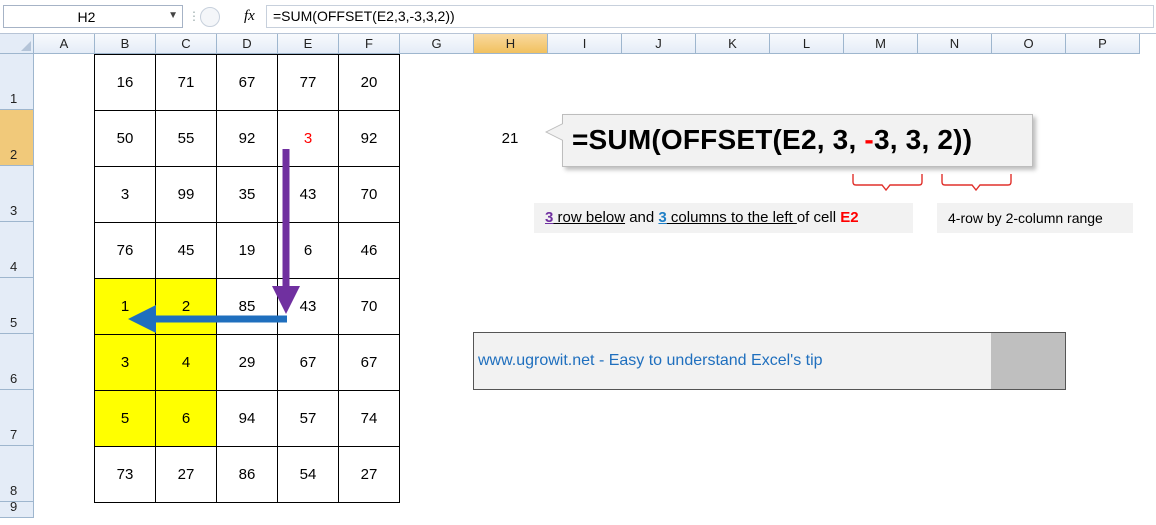 Image resolution: width=1156 pixels, height=525 pixels. What do you see at coordinates (369, 362) in the screenshot?
I see `cell-f6: 67` at bounding box center [369, 362].